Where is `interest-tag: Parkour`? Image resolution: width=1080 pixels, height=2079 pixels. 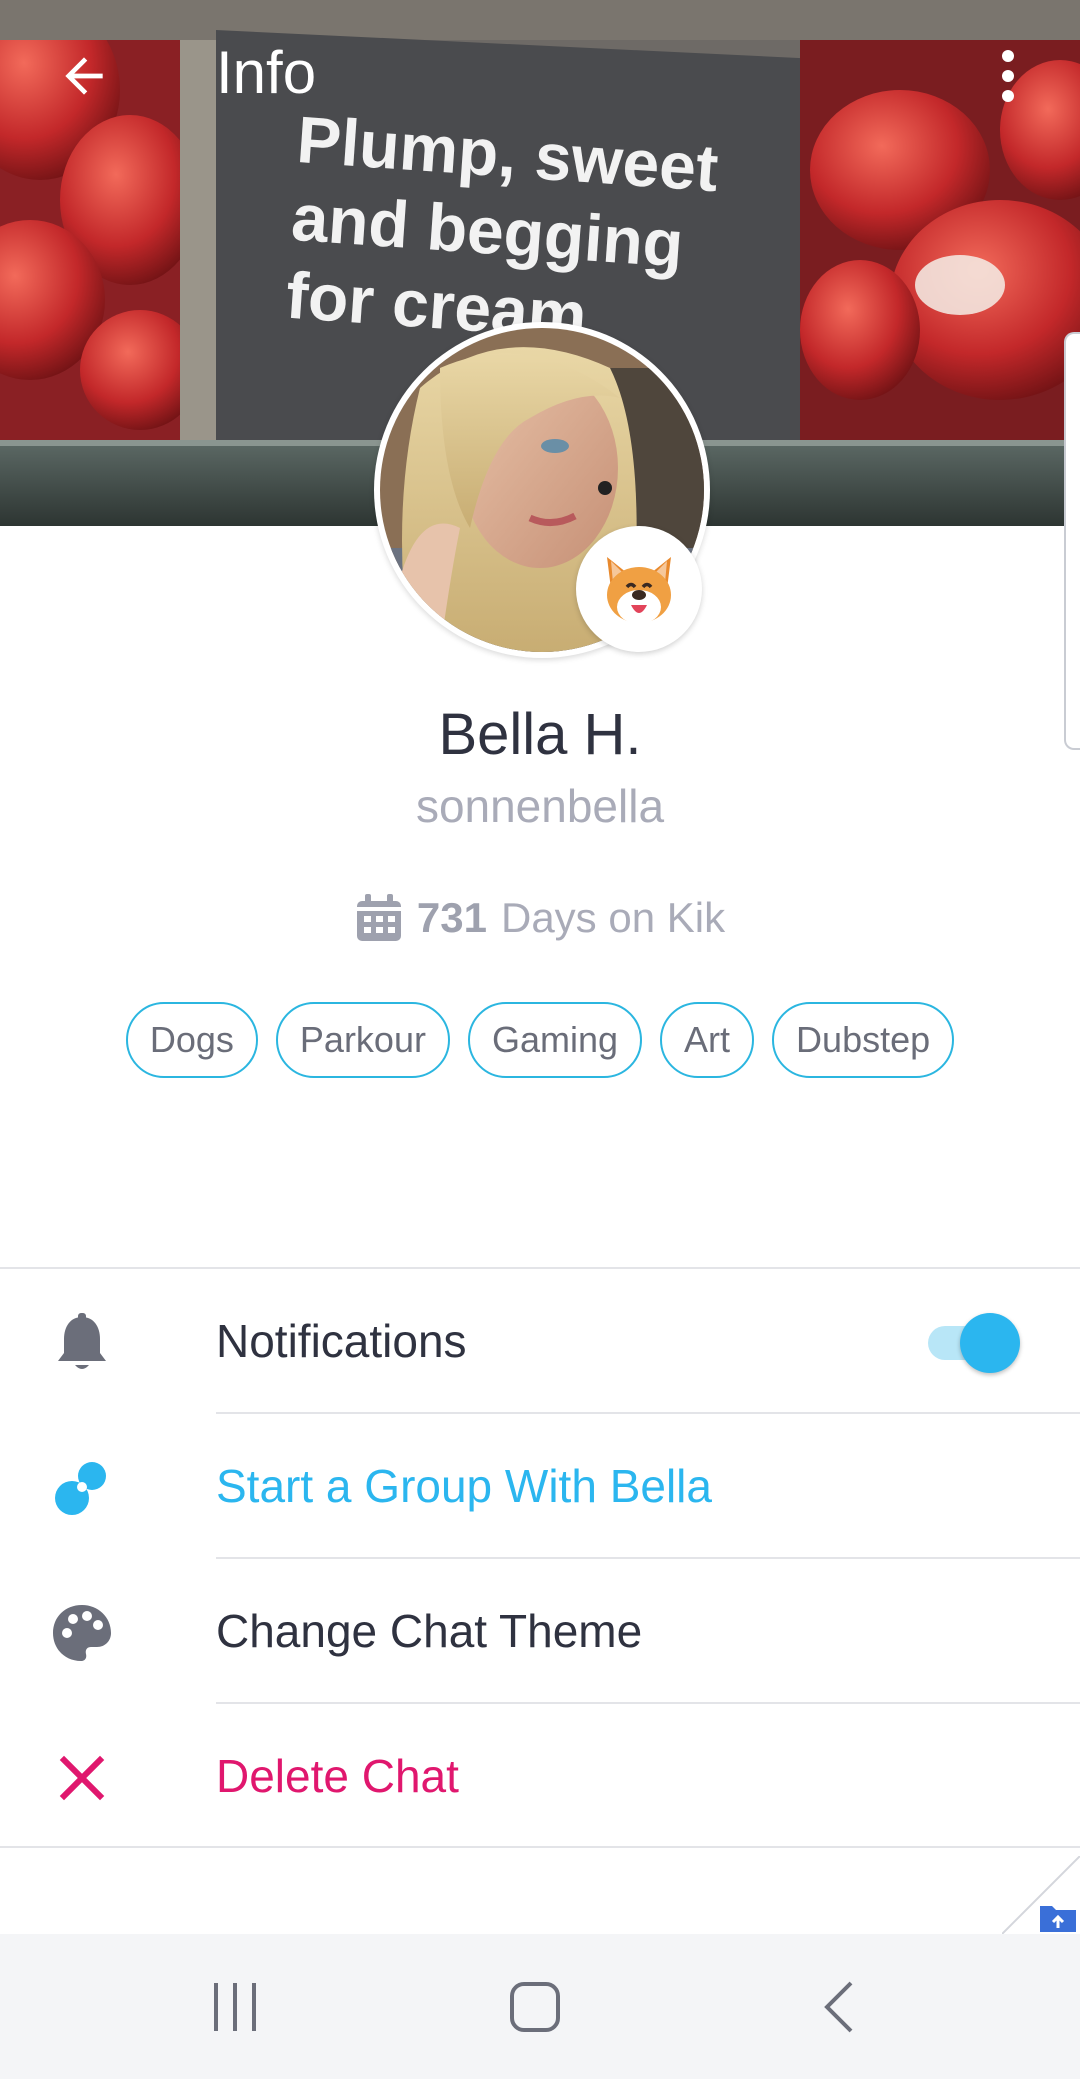 interest-tag: Parkour is located at coordinates (362, 1040).